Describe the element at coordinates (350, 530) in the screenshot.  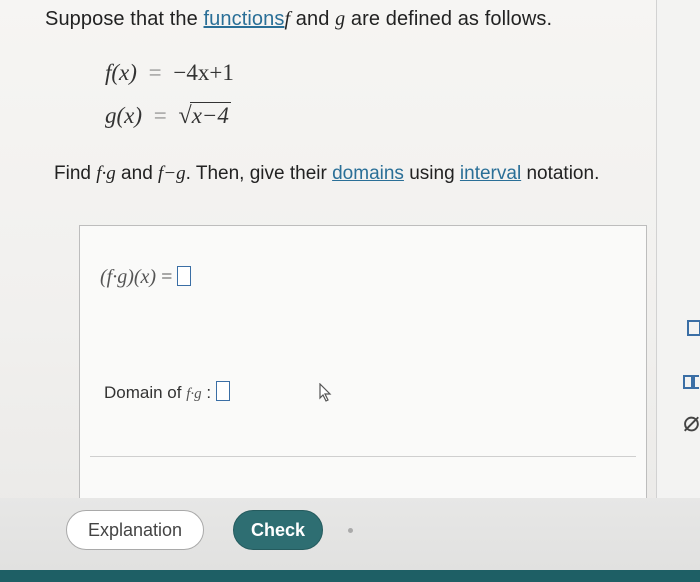
I see `status-dot` at that location.